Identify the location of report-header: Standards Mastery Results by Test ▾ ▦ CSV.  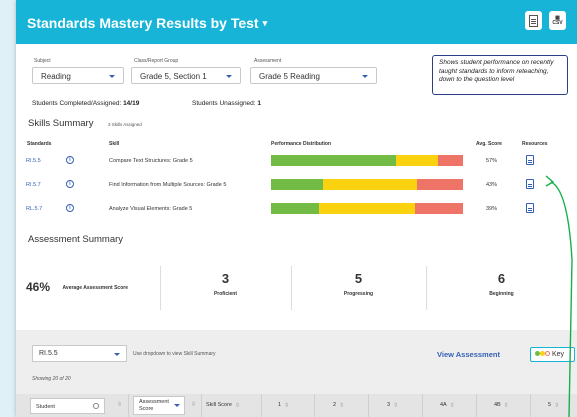
(296, 22).